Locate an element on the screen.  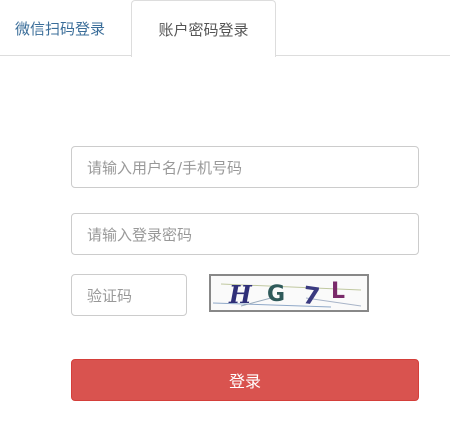
password-placeholder: 请输入登录密码 is located at coordinates (140, 234).